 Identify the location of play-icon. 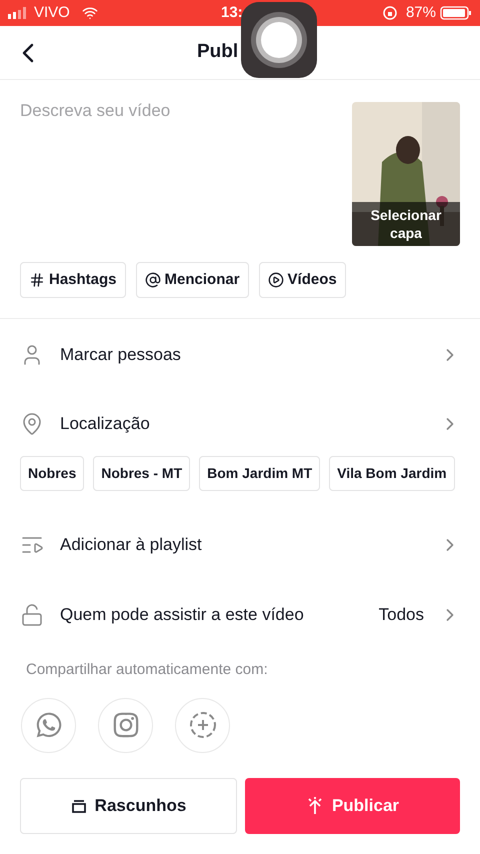
(276, 280).